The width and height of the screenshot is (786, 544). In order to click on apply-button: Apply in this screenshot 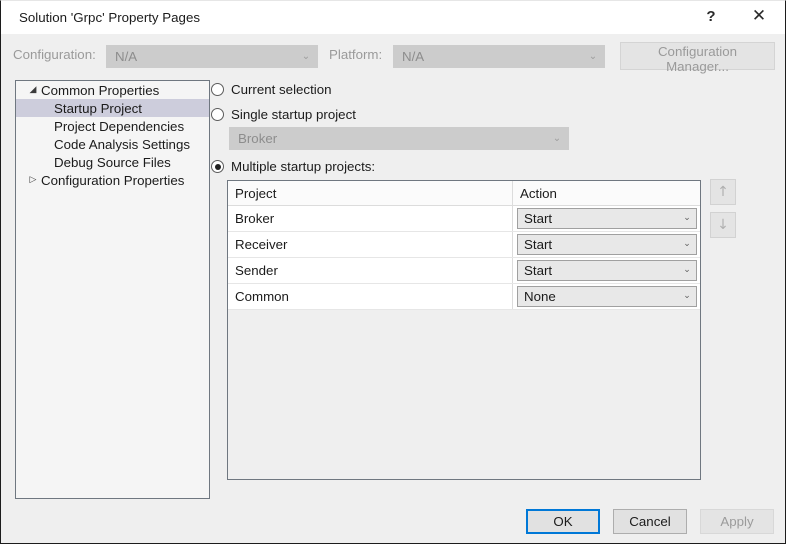, I will do `click(737, 521)`.